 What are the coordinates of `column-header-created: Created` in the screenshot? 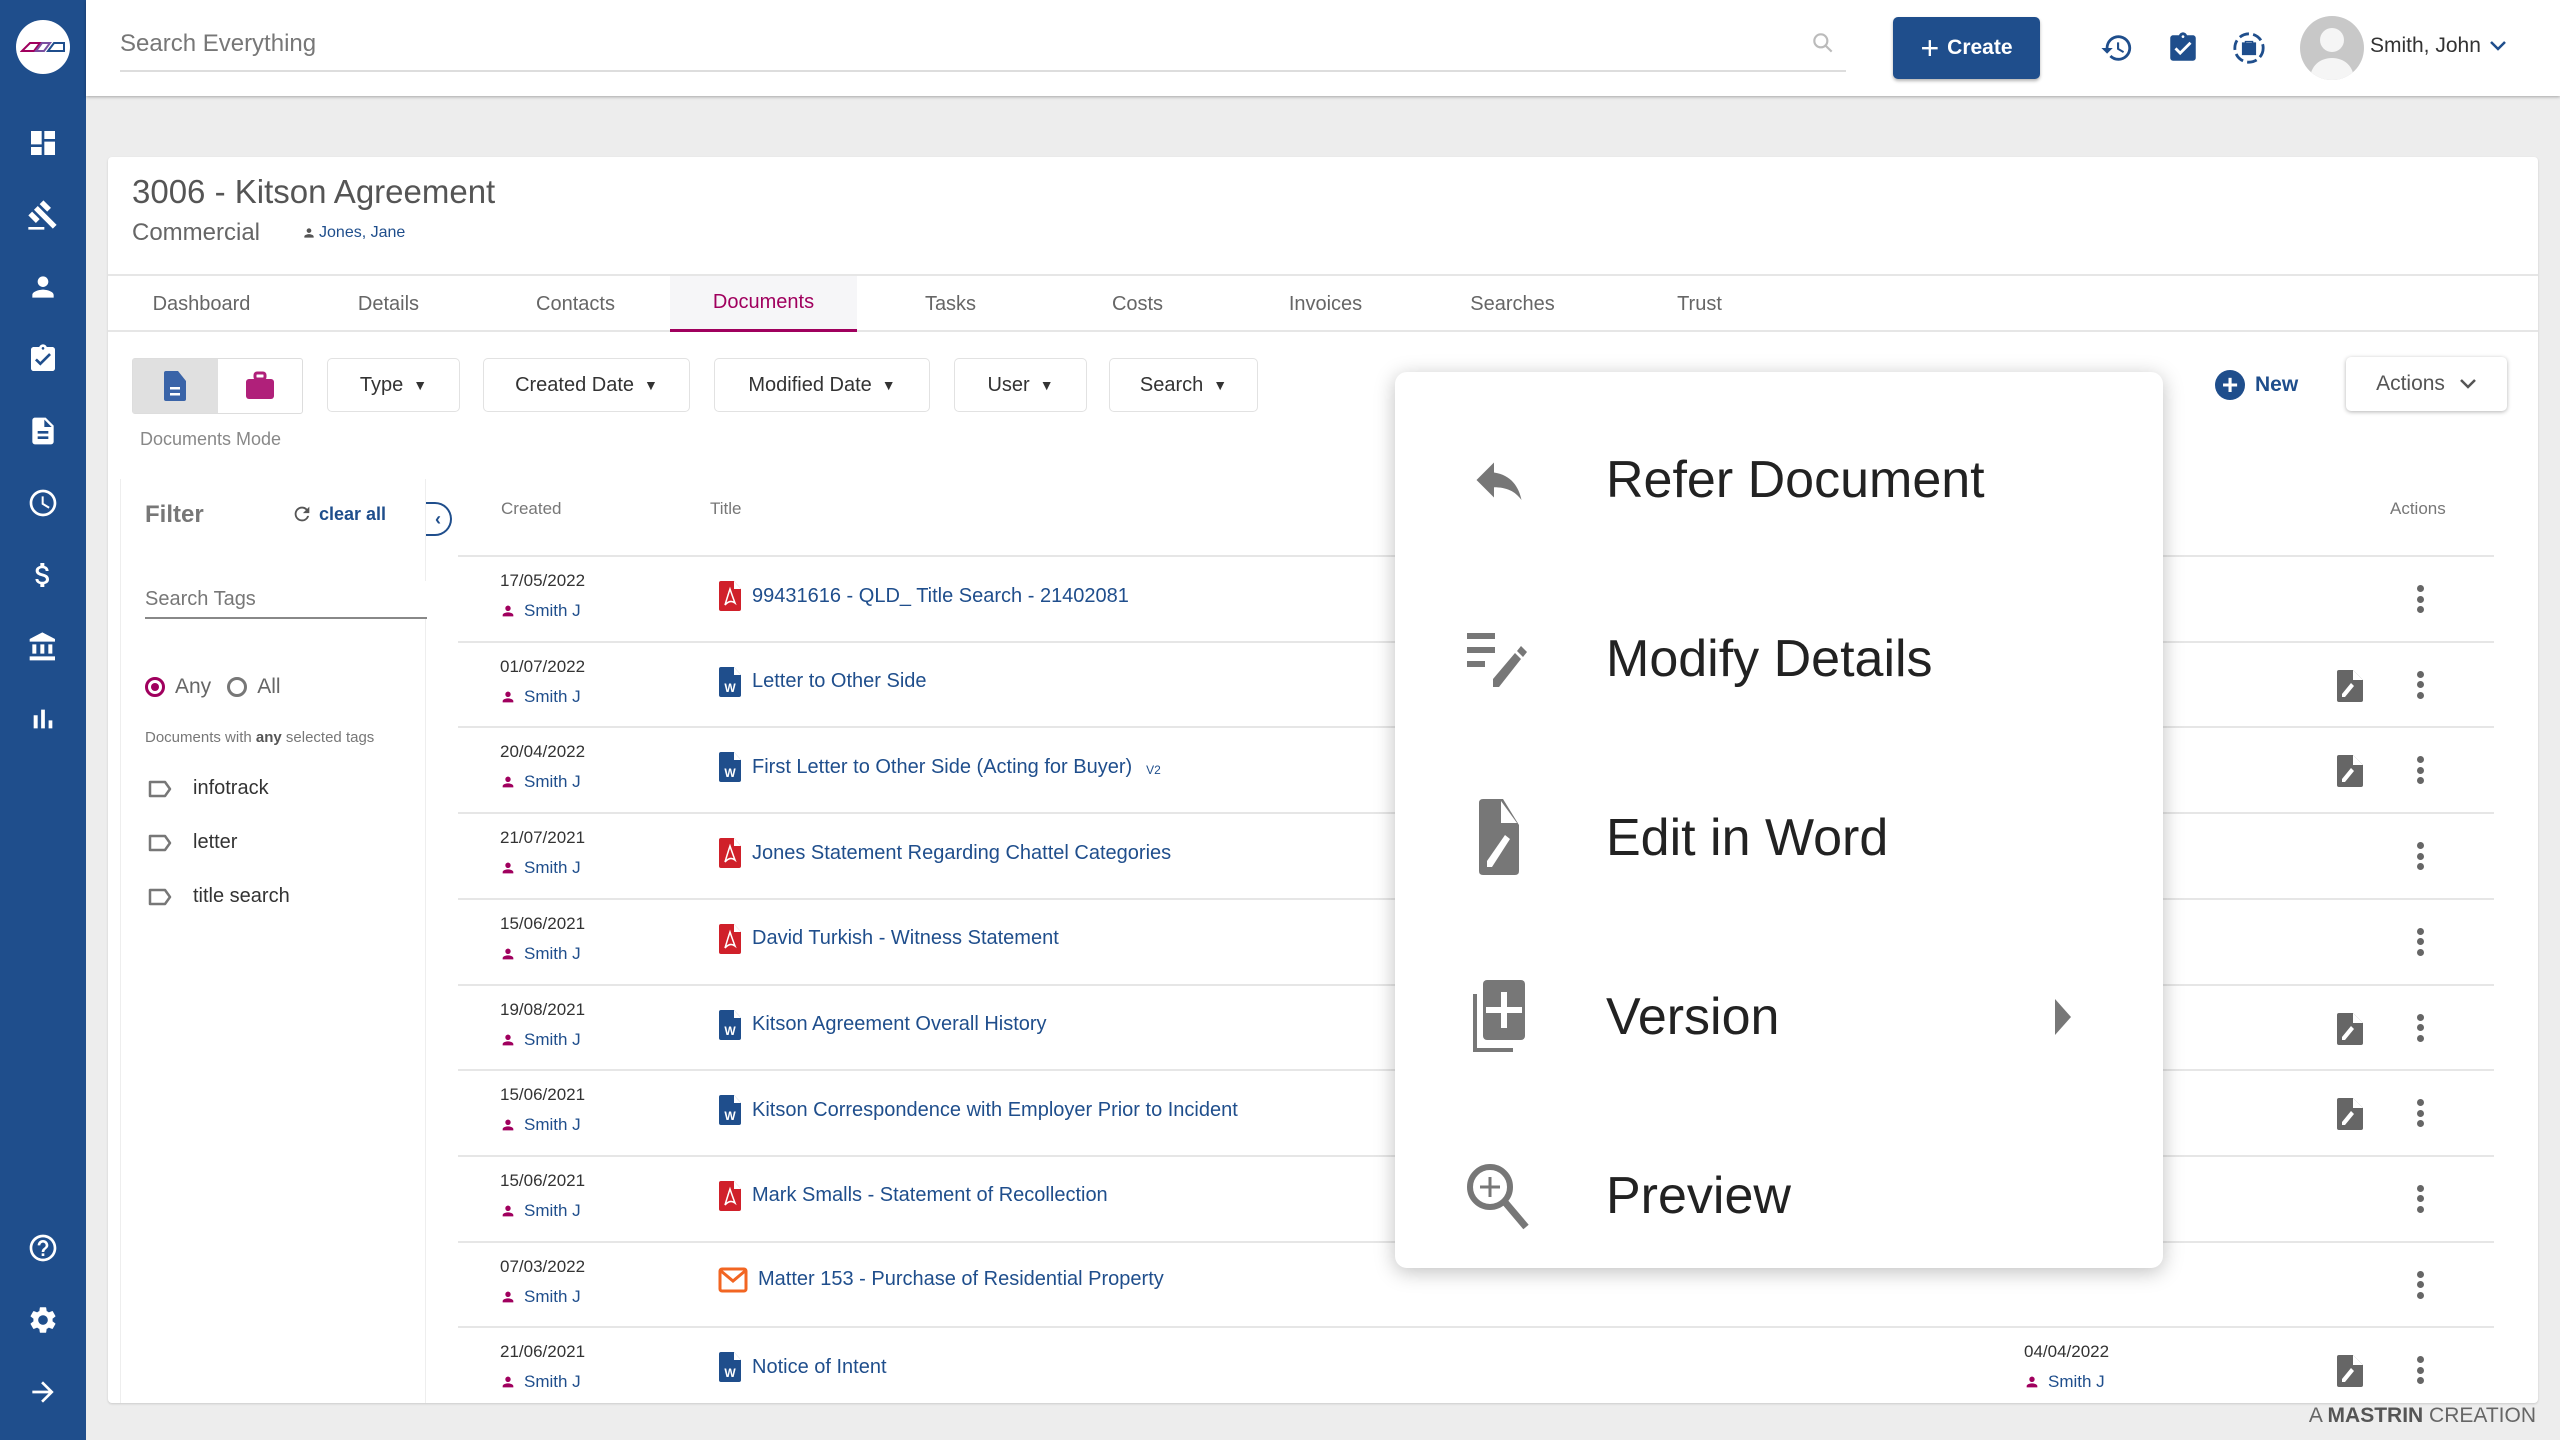 It's located at (531, 509).